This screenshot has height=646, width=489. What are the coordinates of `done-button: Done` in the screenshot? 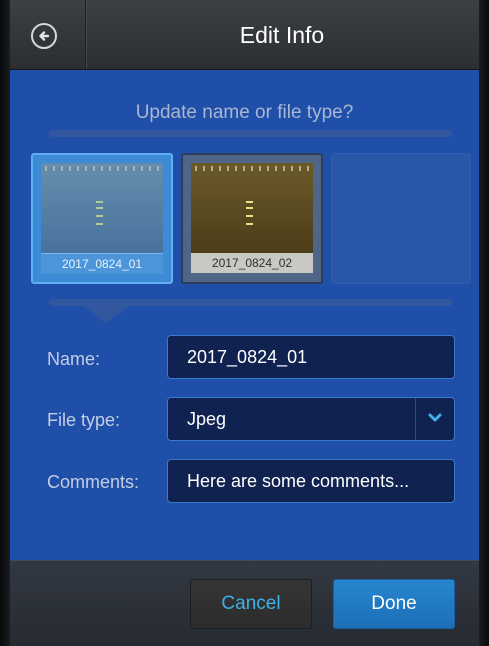 It's located at (394, 604).